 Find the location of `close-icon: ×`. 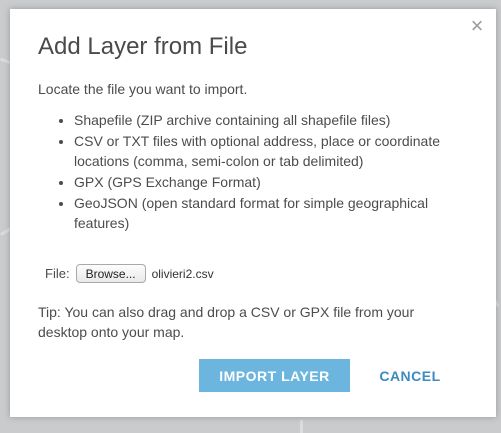

close-icon: × is located at coordinates (477, 26).